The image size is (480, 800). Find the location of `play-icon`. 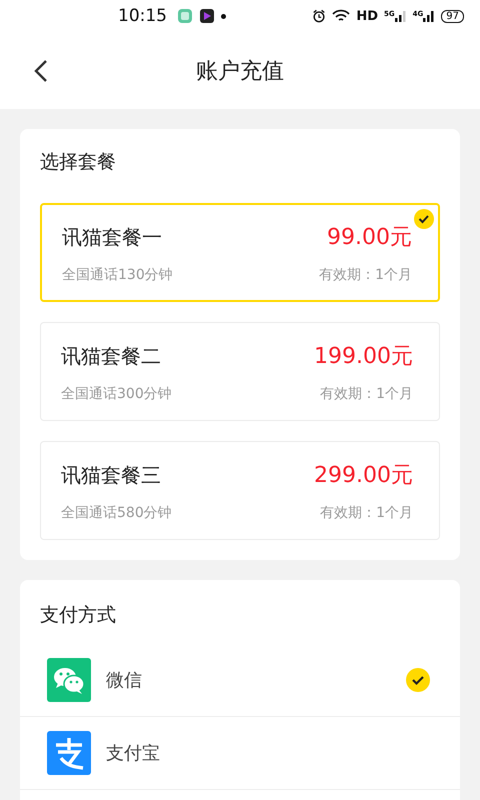

play-icon is located at coordinates (207, 16).